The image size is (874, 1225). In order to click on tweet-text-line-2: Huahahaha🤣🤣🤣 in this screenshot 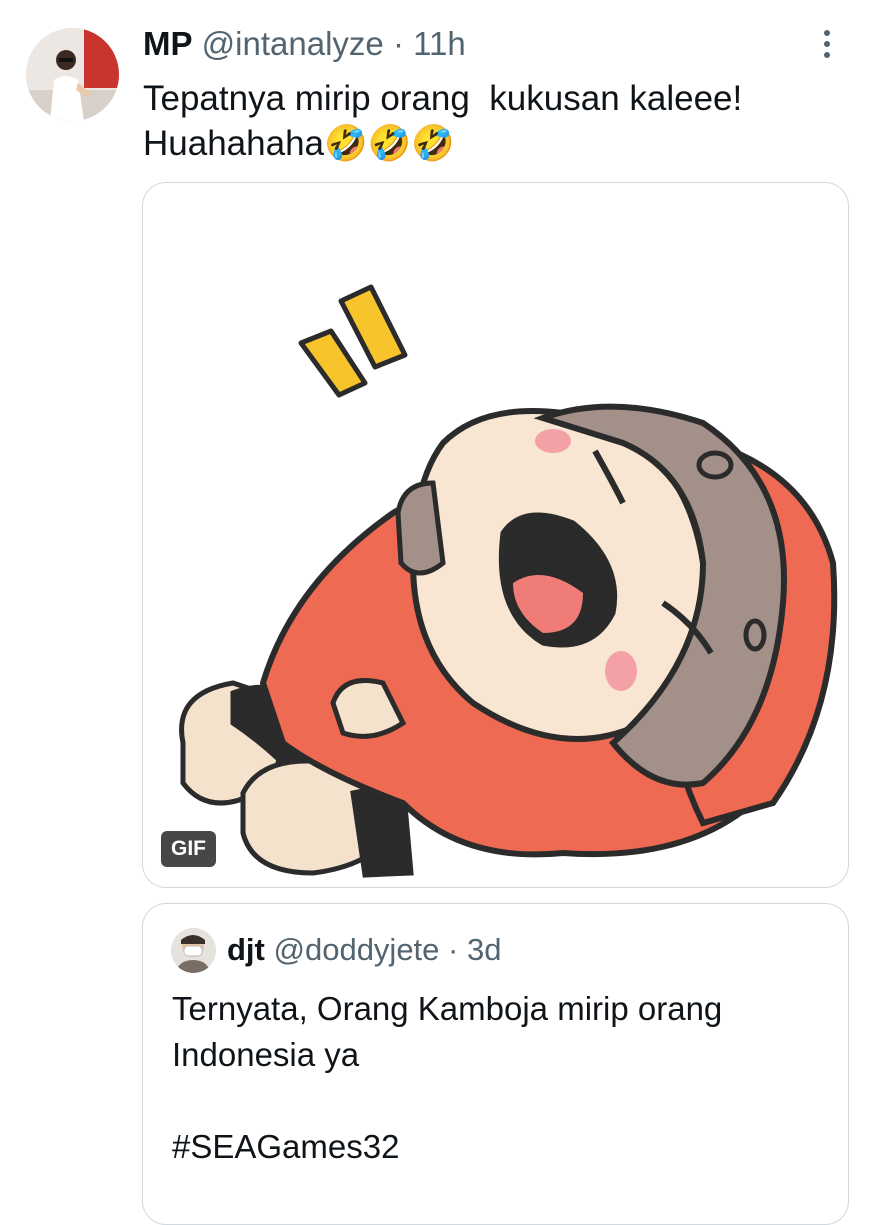, I will do `click(299, 143)`.